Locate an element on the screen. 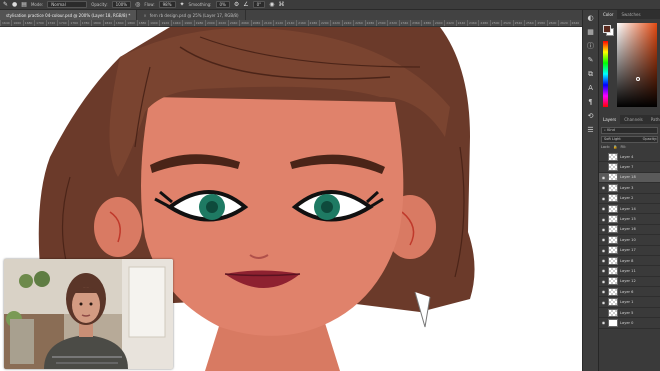  layer-row: ◉ Layer 2 is located at coordinates (629, 199).